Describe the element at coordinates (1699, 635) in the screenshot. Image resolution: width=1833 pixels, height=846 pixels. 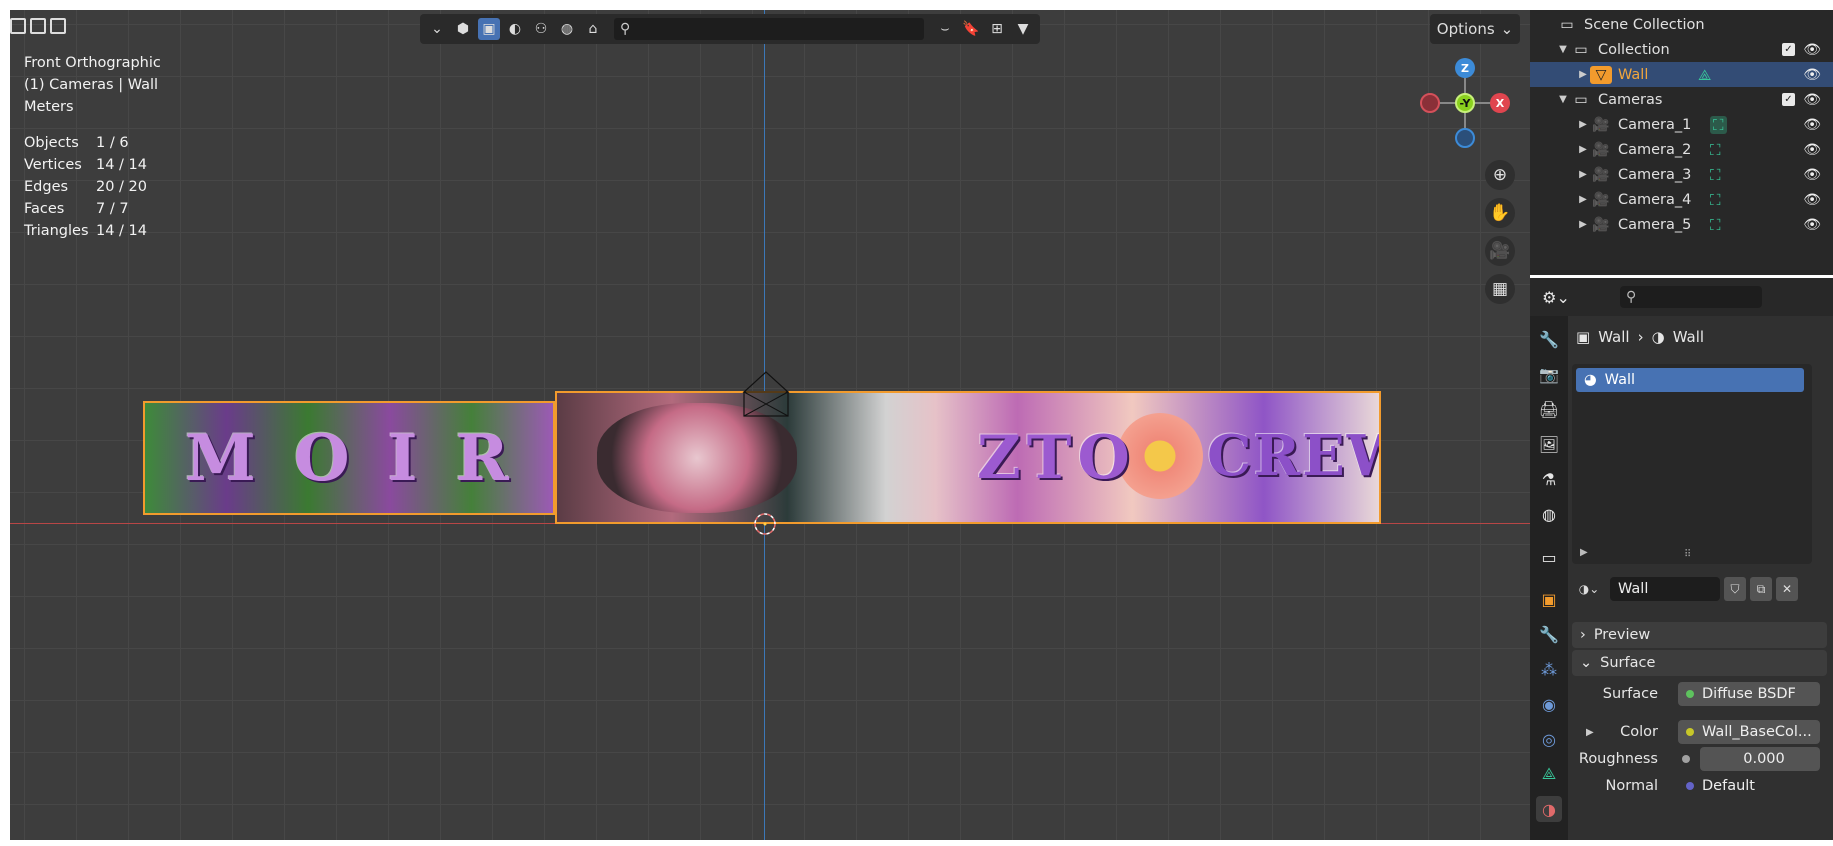
I see `preview-panel-header: › Preview` at that location.